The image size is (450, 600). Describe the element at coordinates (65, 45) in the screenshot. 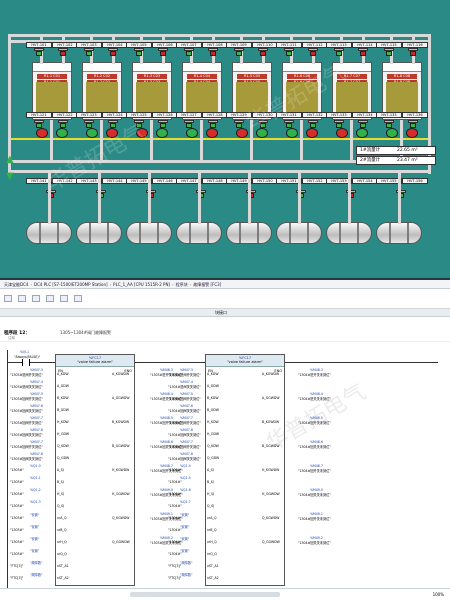

I see `valve-tag: HV7-102` at that location.